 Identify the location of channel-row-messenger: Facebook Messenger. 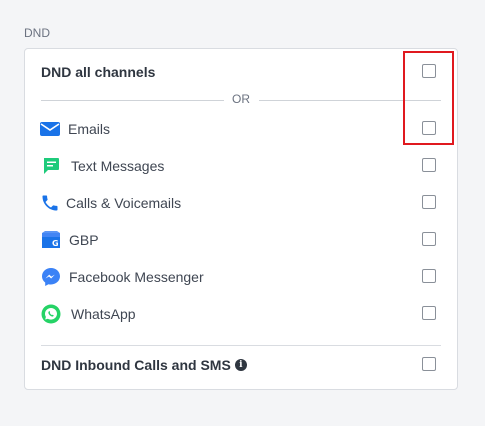
(241, 277).